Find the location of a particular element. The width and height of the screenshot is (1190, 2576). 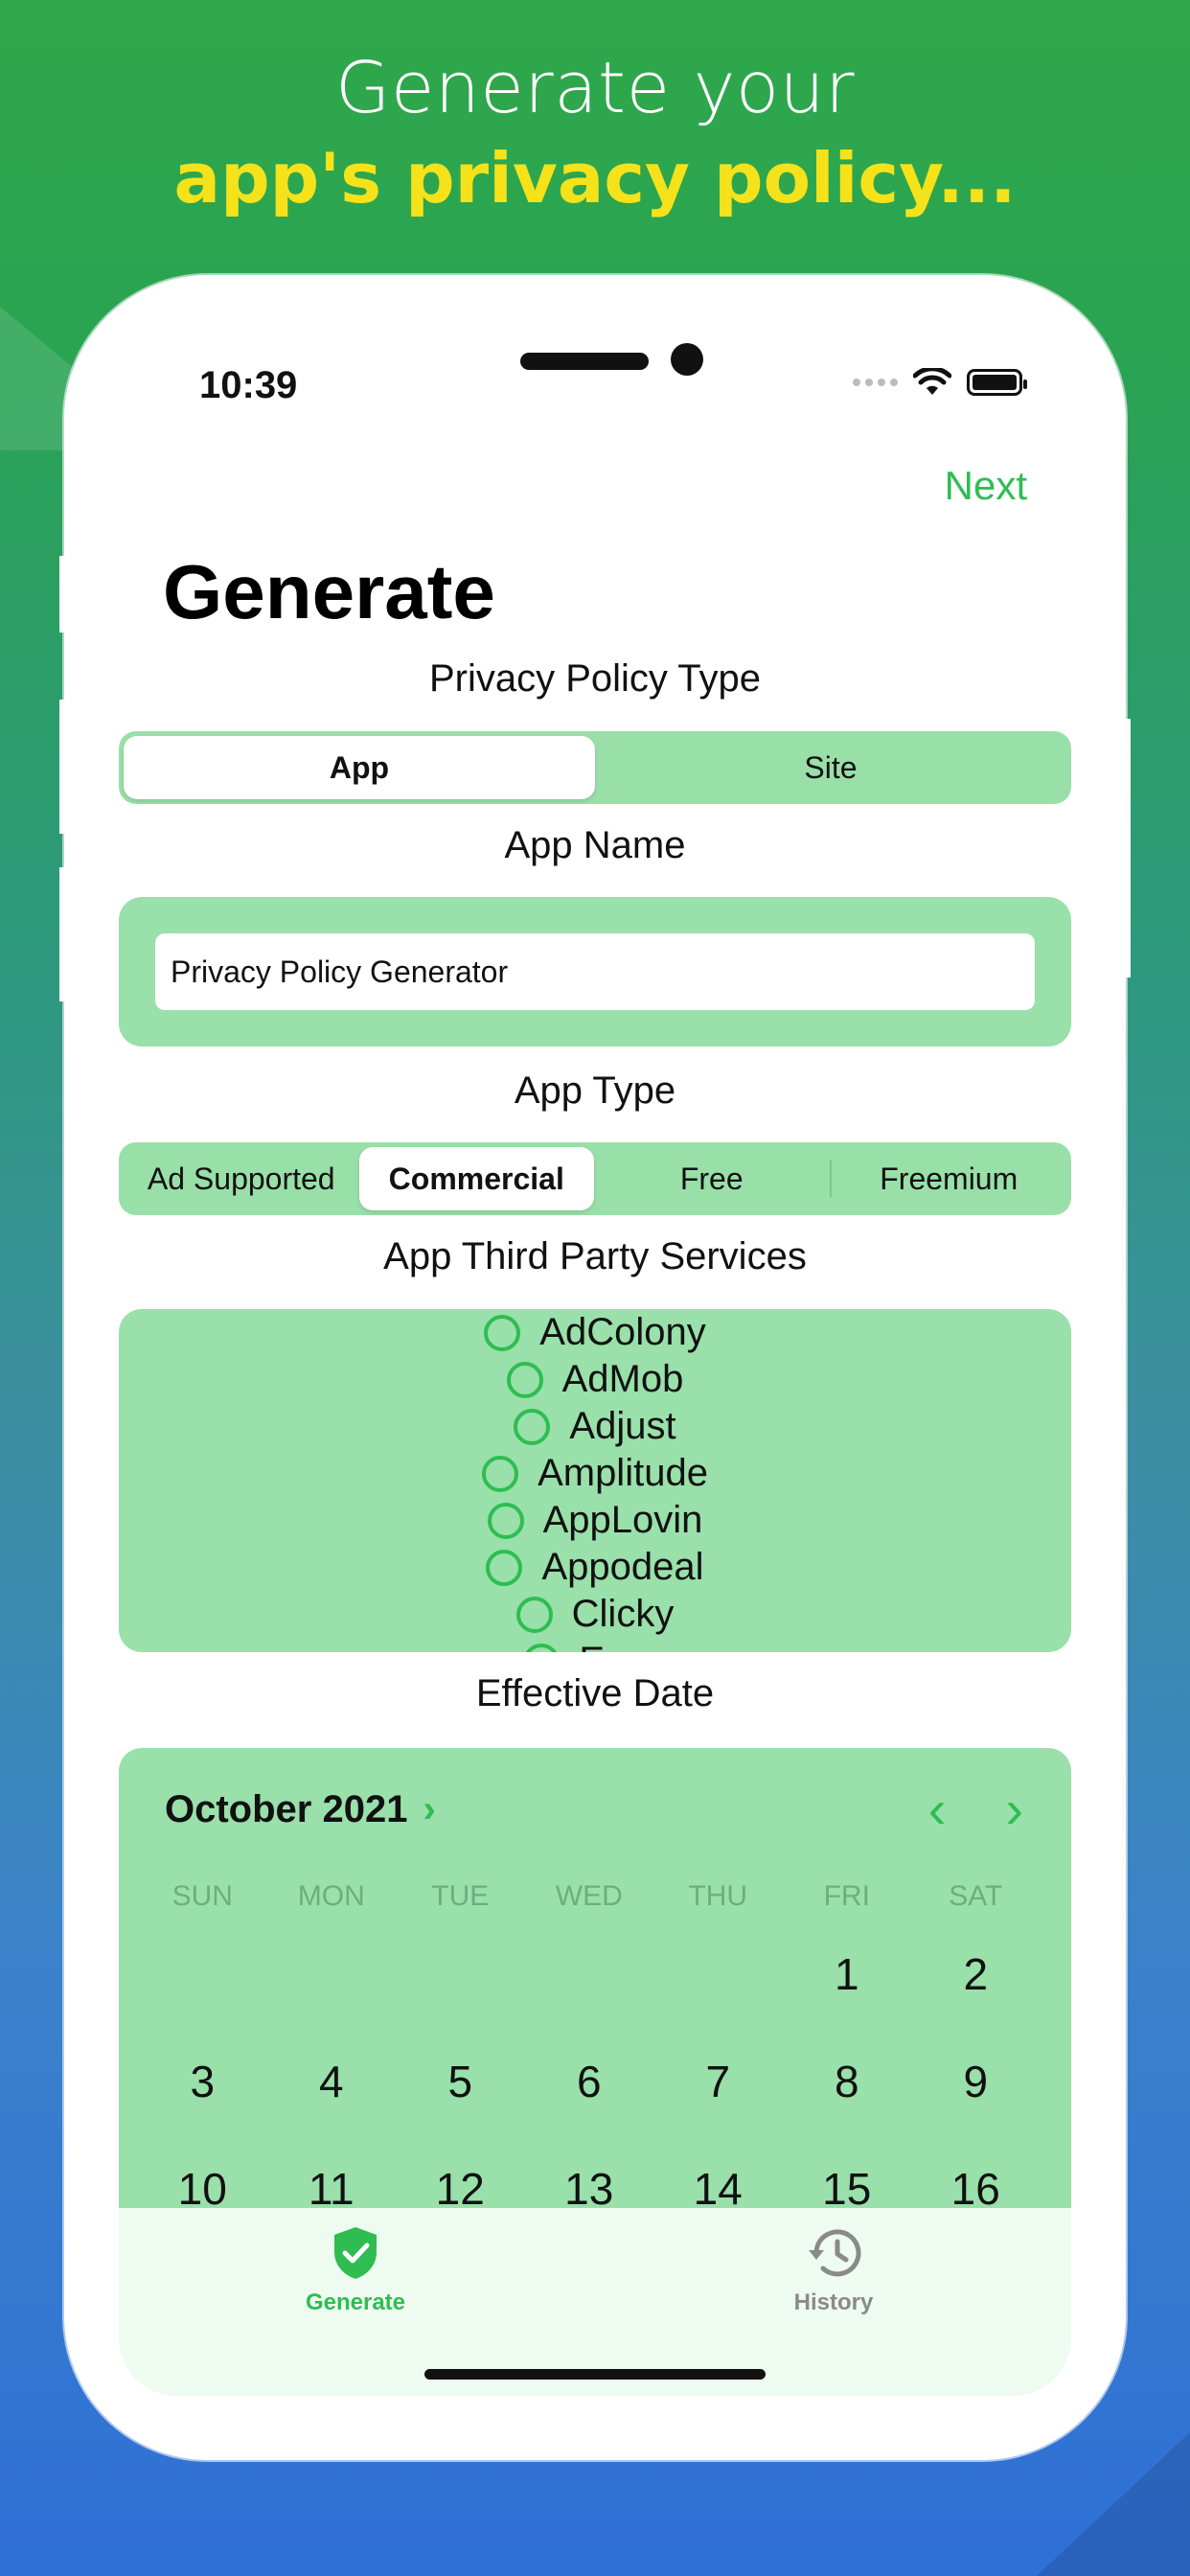

status-time: 10:39 is located at coordinates (249, 385).